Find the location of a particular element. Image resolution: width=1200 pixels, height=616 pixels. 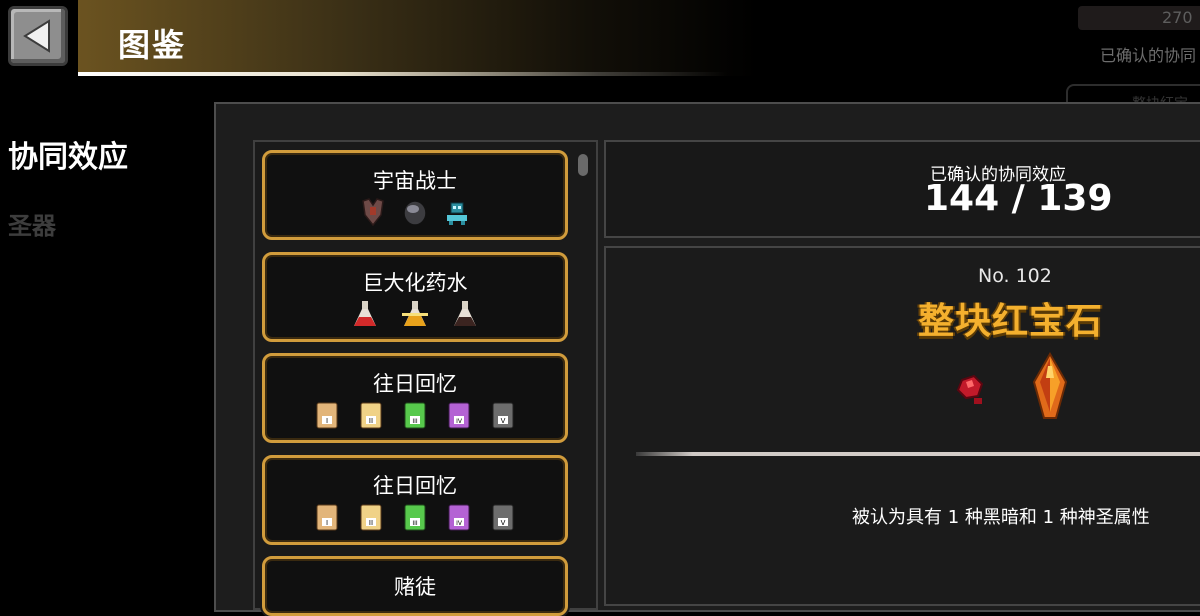

dark-potion-icon is located at coordinates (465, 313).